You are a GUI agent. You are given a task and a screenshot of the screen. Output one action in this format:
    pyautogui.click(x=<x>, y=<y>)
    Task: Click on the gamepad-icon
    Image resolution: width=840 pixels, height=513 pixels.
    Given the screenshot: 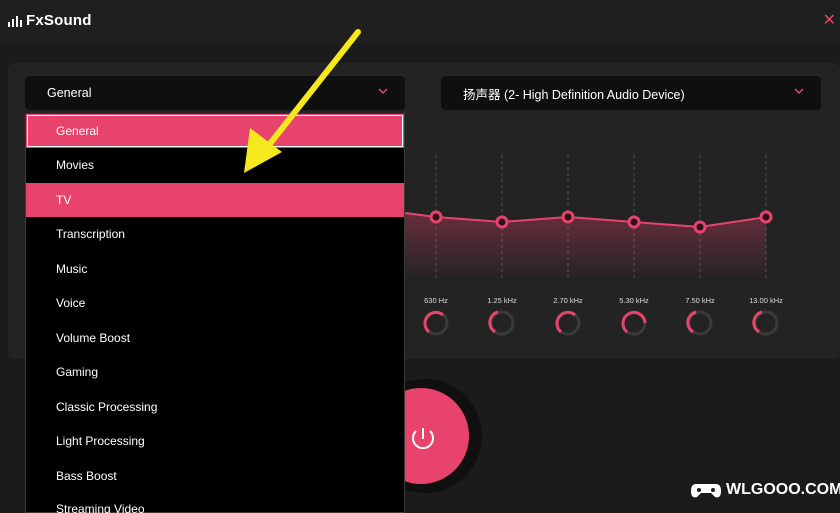 What is the action you would take?
    pyautogui.click(x=706, y=491)
    